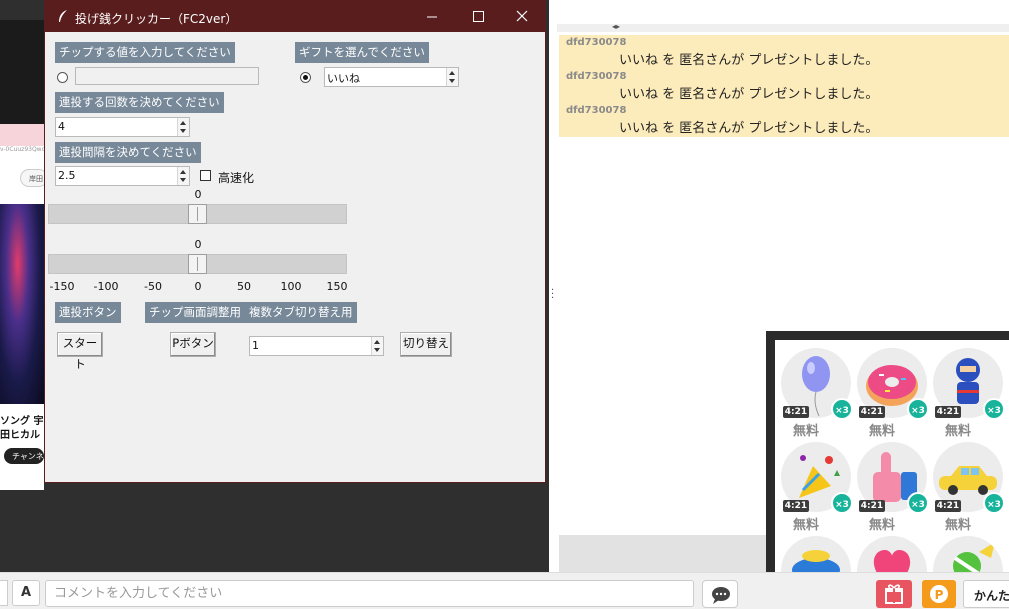  I want to click on background-song-info: ソング 宇多 田ヒカル チャンネル, so click(22, 447).